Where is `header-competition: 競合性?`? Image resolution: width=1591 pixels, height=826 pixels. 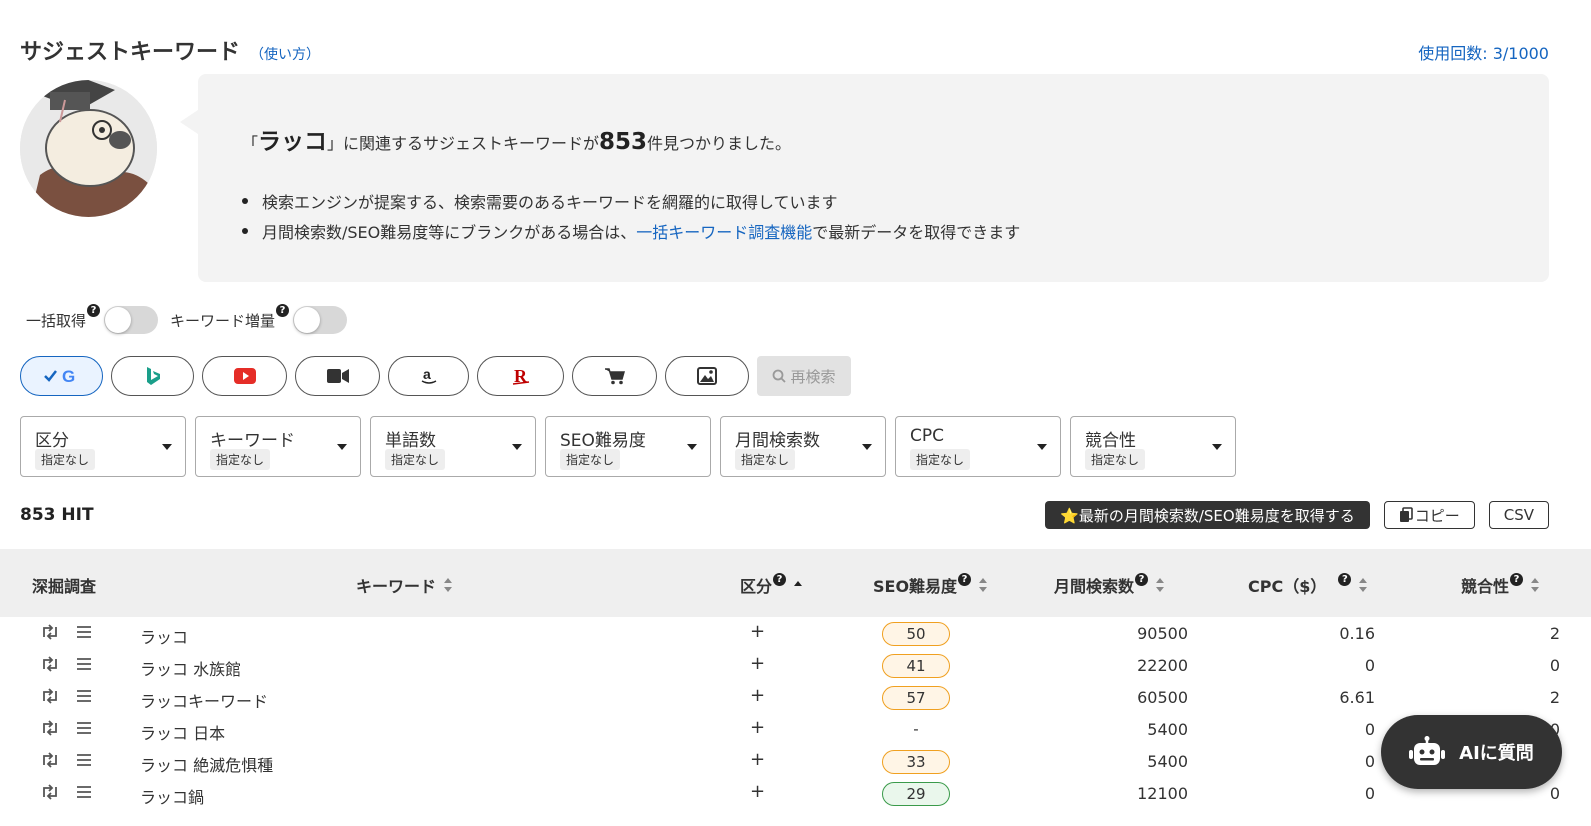
header-competition: 競合性? is located at coordinates (1500, 584).